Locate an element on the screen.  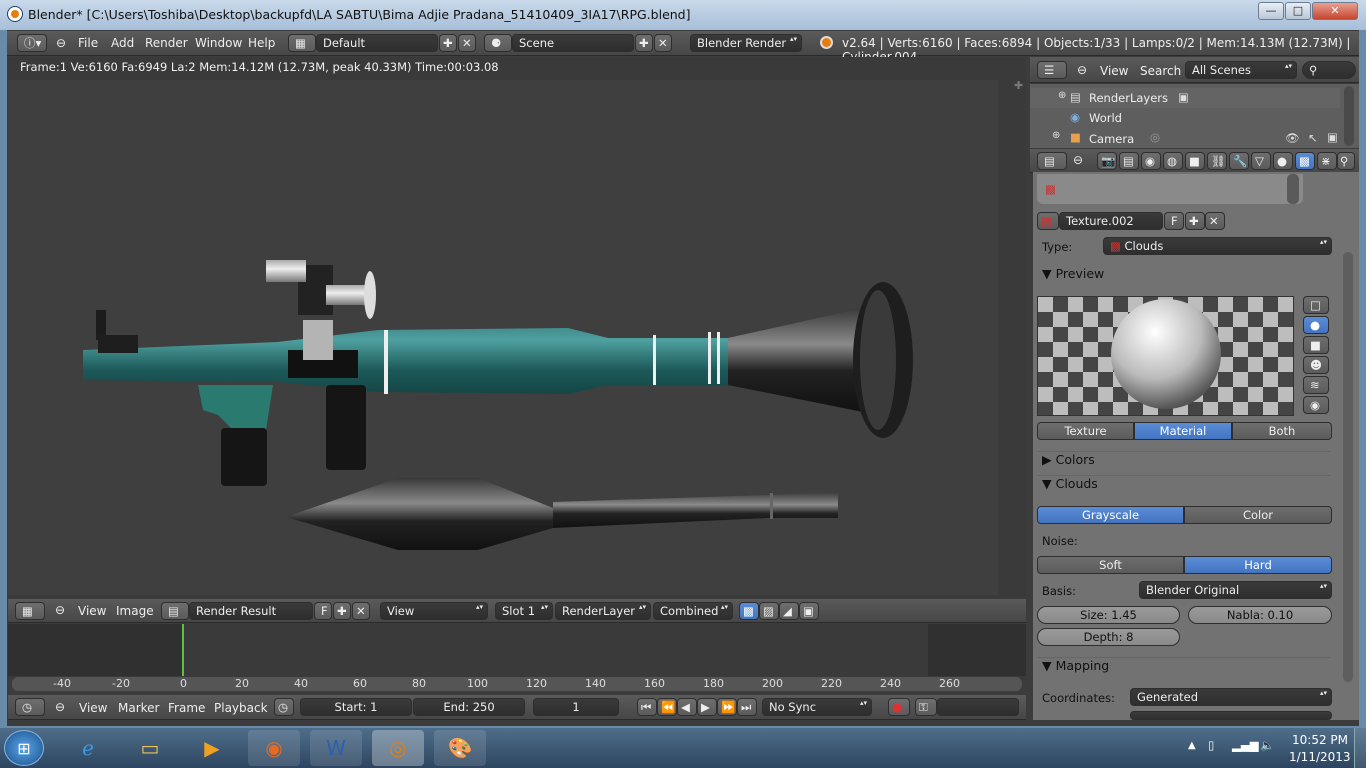
device-icon: ▯ is located at coordinates (1211, 745).